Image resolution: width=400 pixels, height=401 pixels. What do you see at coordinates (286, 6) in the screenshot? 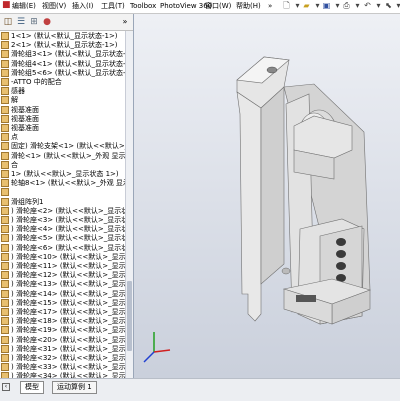
I see `new-document-icon: 🗋` at bounding box center [286, 6].